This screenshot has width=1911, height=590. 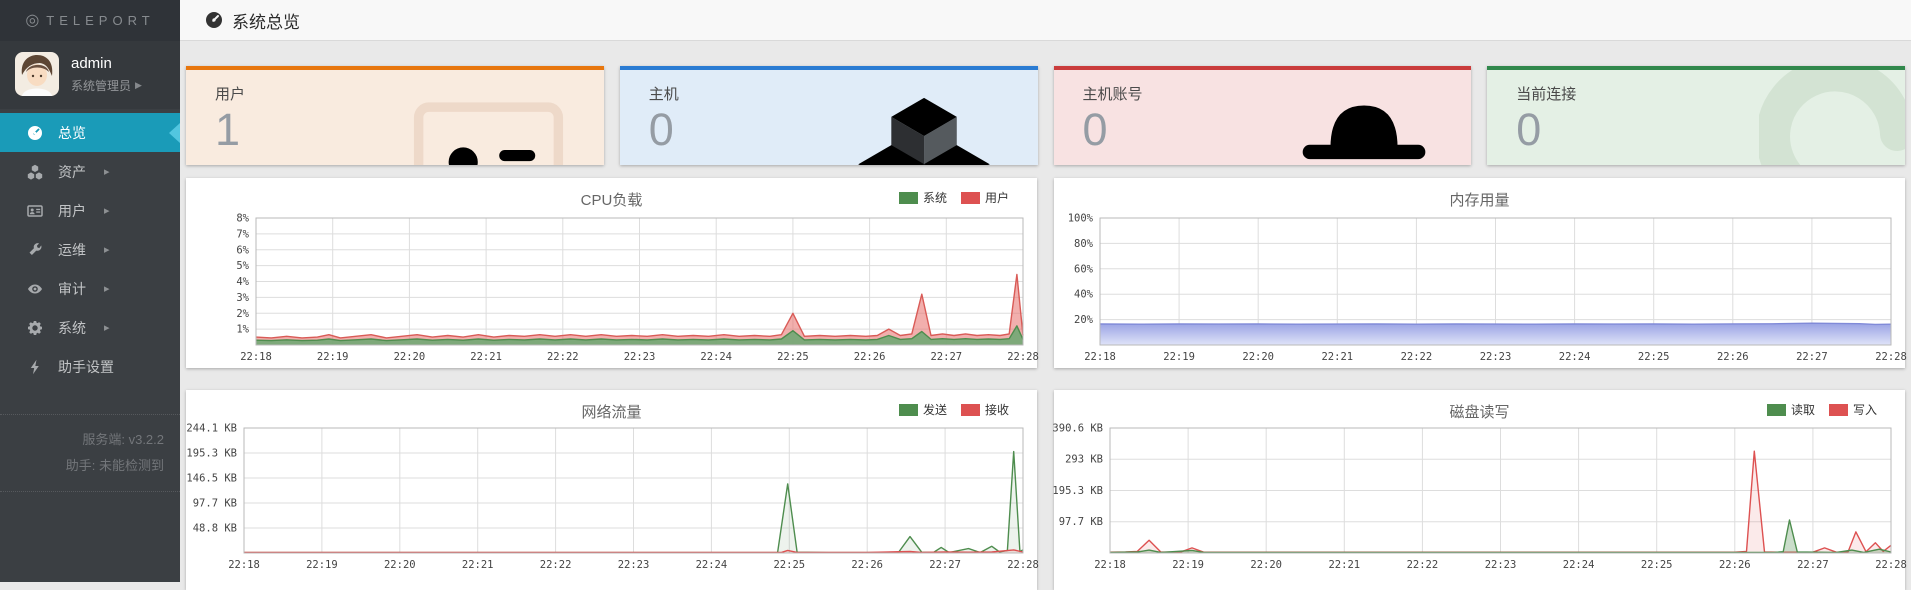 I want to click on svg-text: 244.1 KB, so click(x=211, y=429).